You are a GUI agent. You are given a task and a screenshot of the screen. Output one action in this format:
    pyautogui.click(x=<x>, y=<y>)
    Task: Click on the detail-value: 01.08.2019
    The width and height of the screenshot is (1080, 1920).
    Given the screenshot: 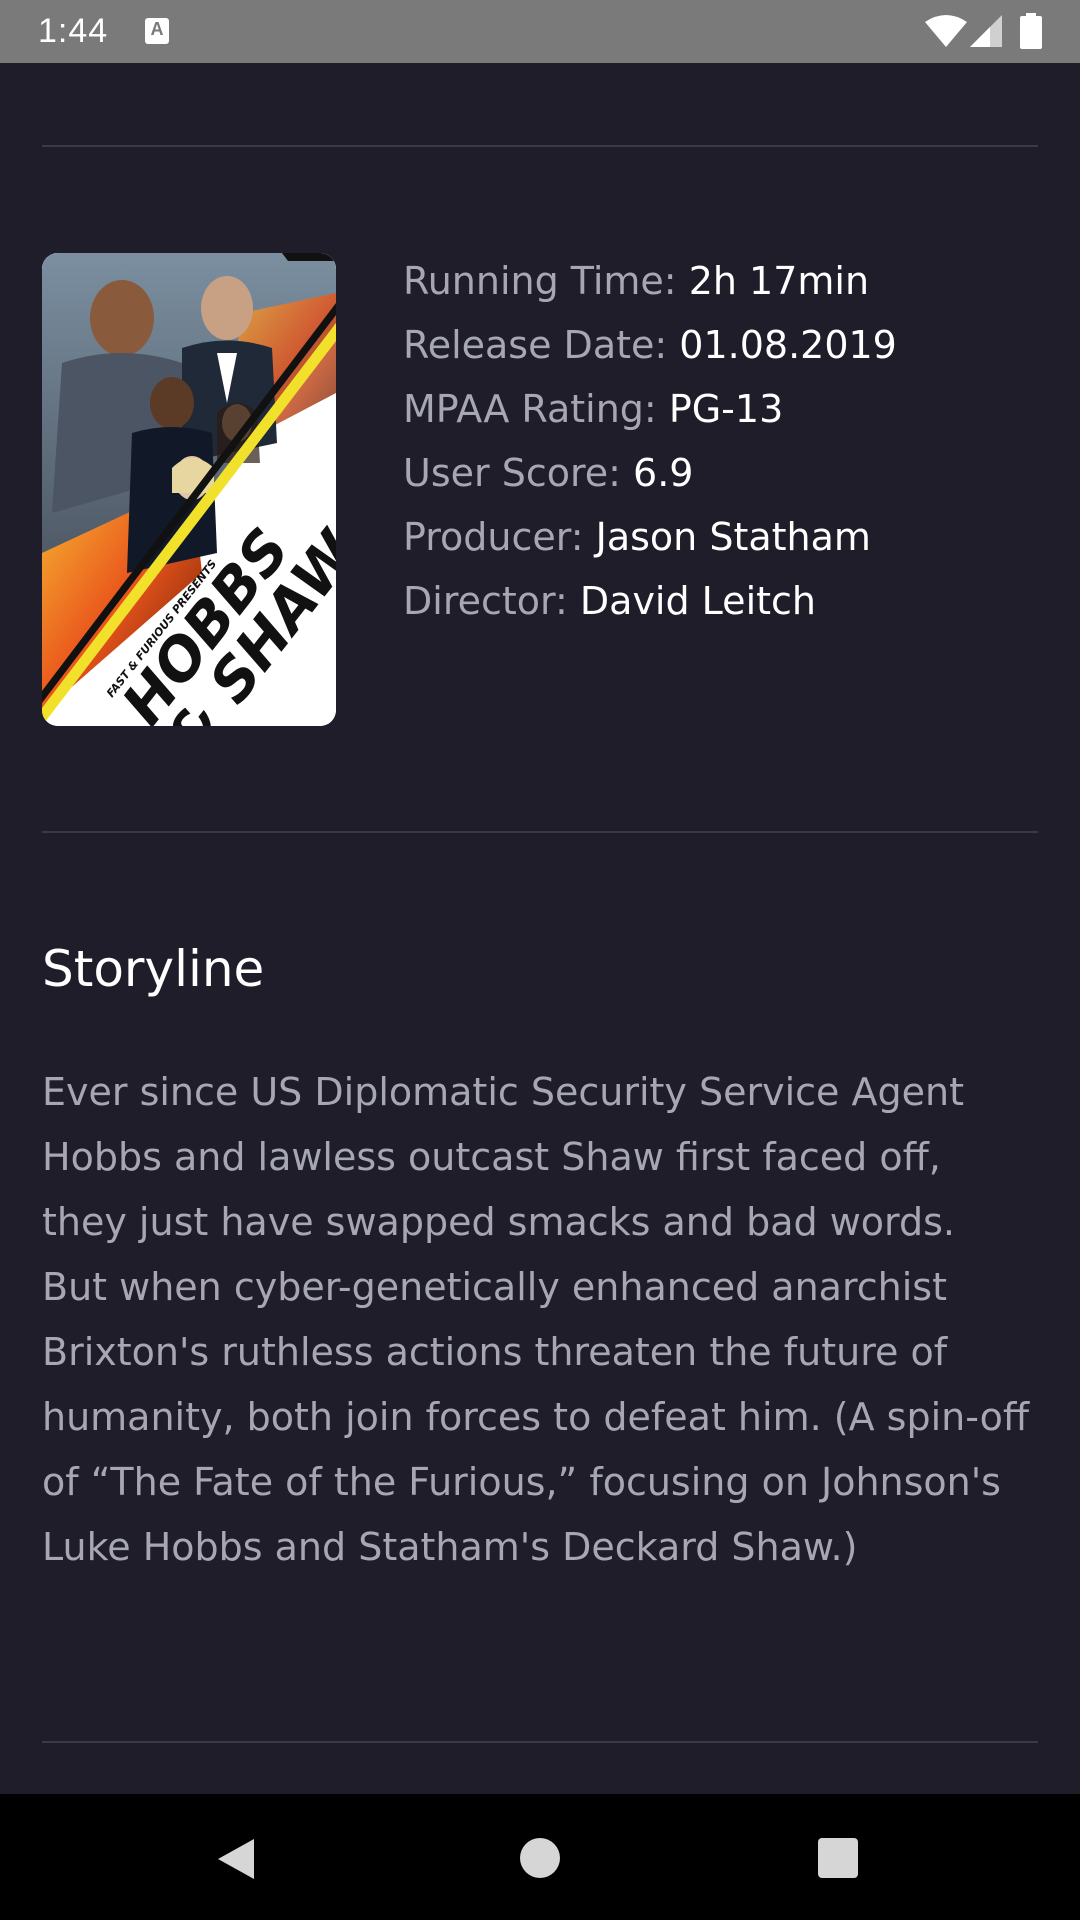 What is the action you would take?
    pyautogui.click(x=788, y=345)
    